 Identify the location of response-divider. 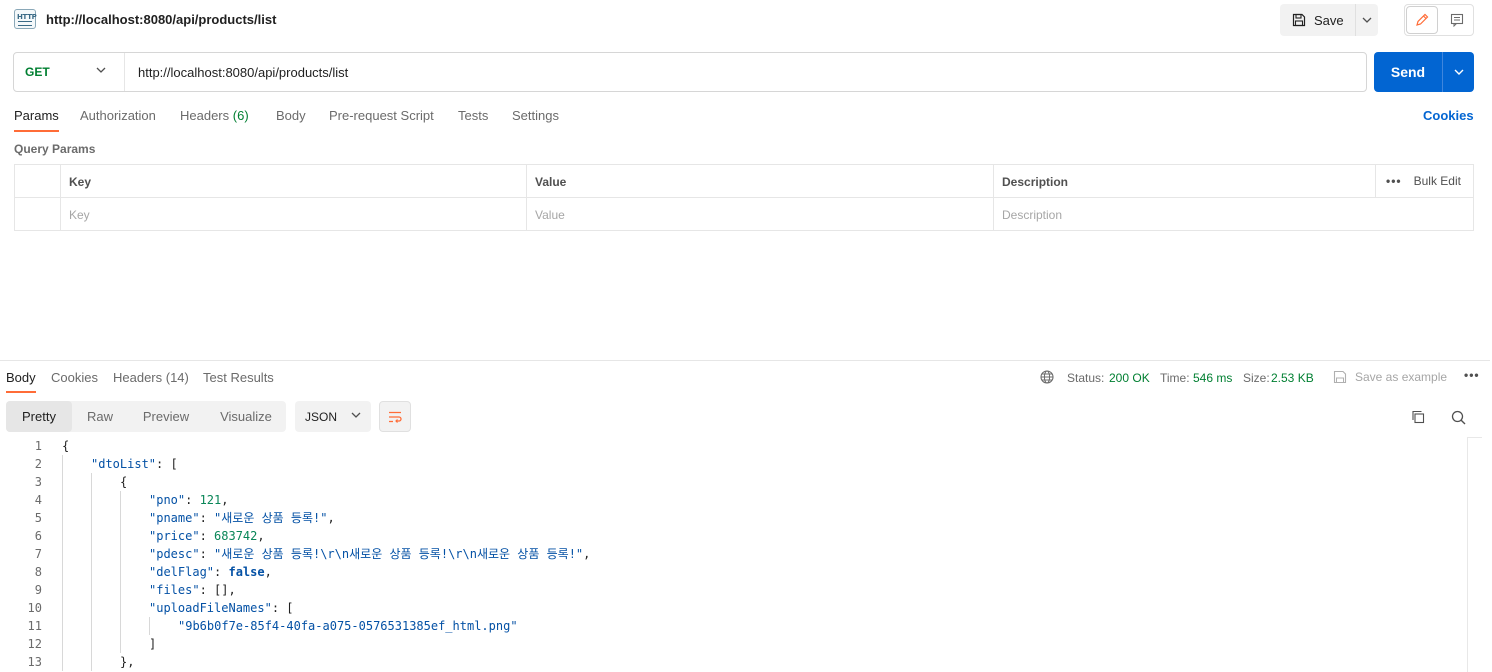
(745, 360).